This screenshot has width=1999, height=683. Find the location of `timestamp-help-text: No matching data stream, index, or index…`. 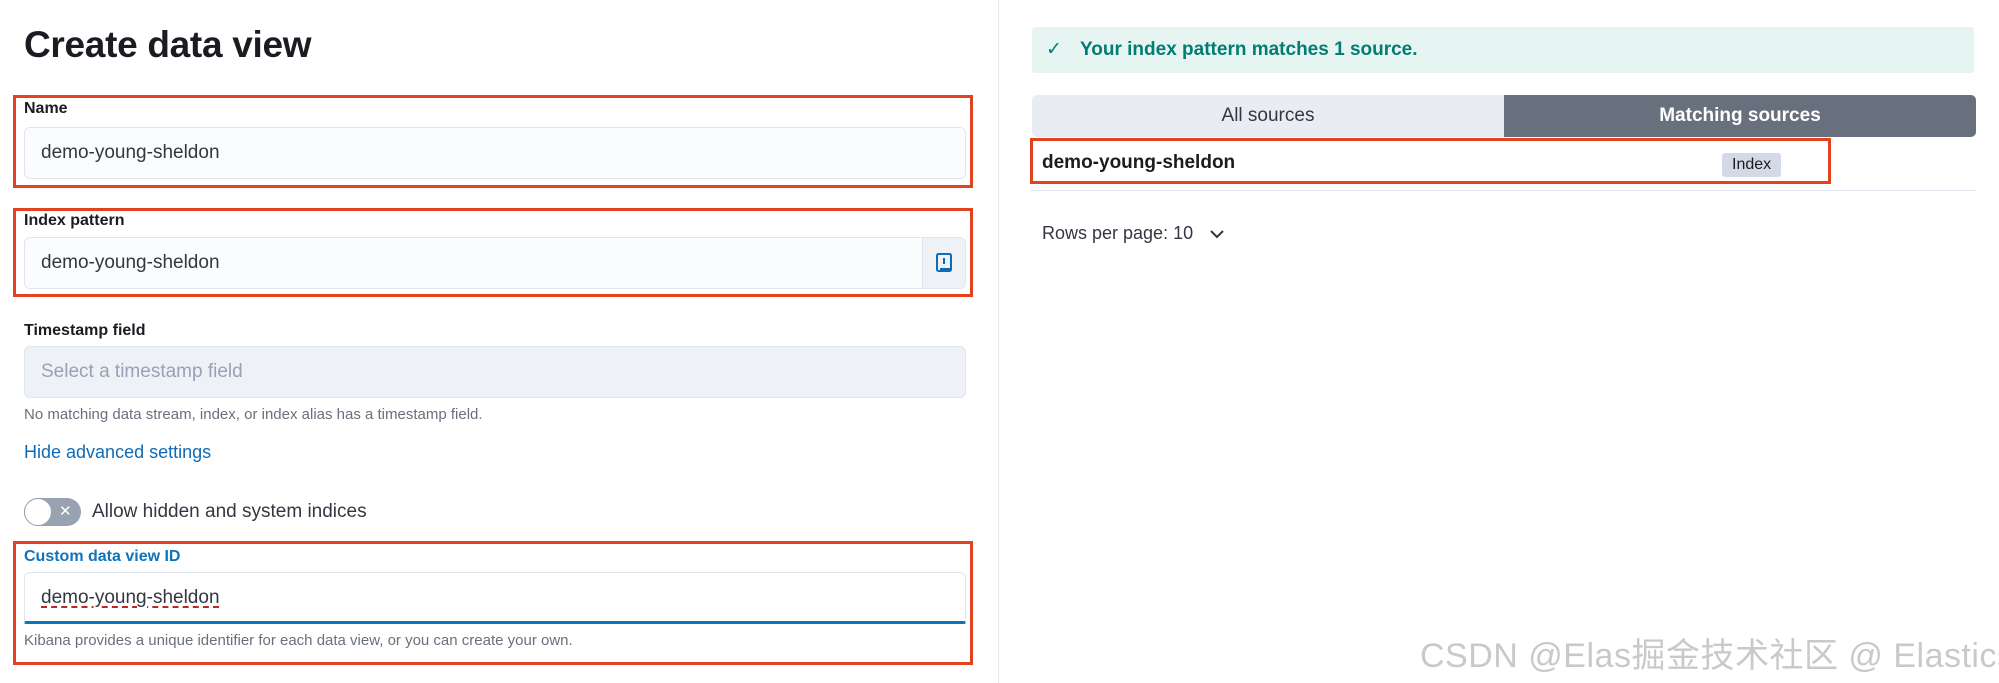

timestamp-help-text: No matching data stream, index, or index… is located at coordinates (253, 414).